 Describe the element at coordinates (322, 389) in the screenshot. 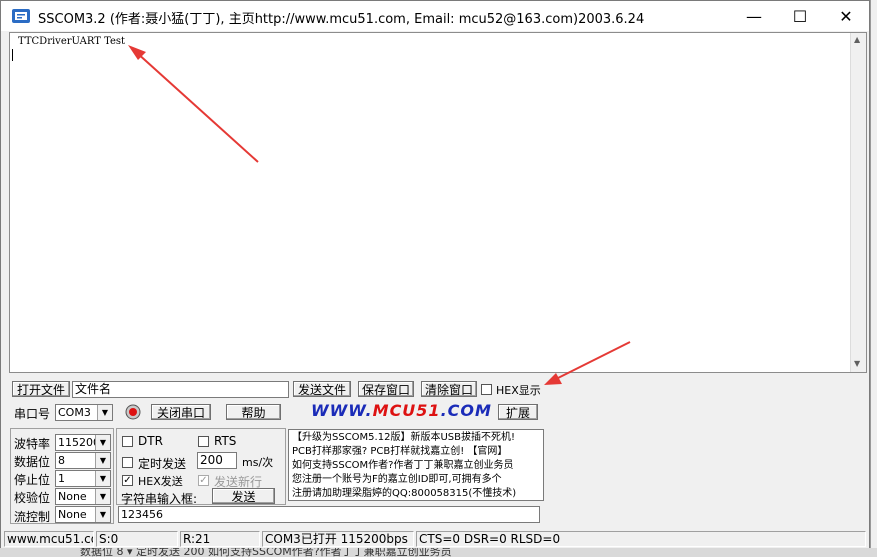

I see `send-file-button: 发送文件` at that location.